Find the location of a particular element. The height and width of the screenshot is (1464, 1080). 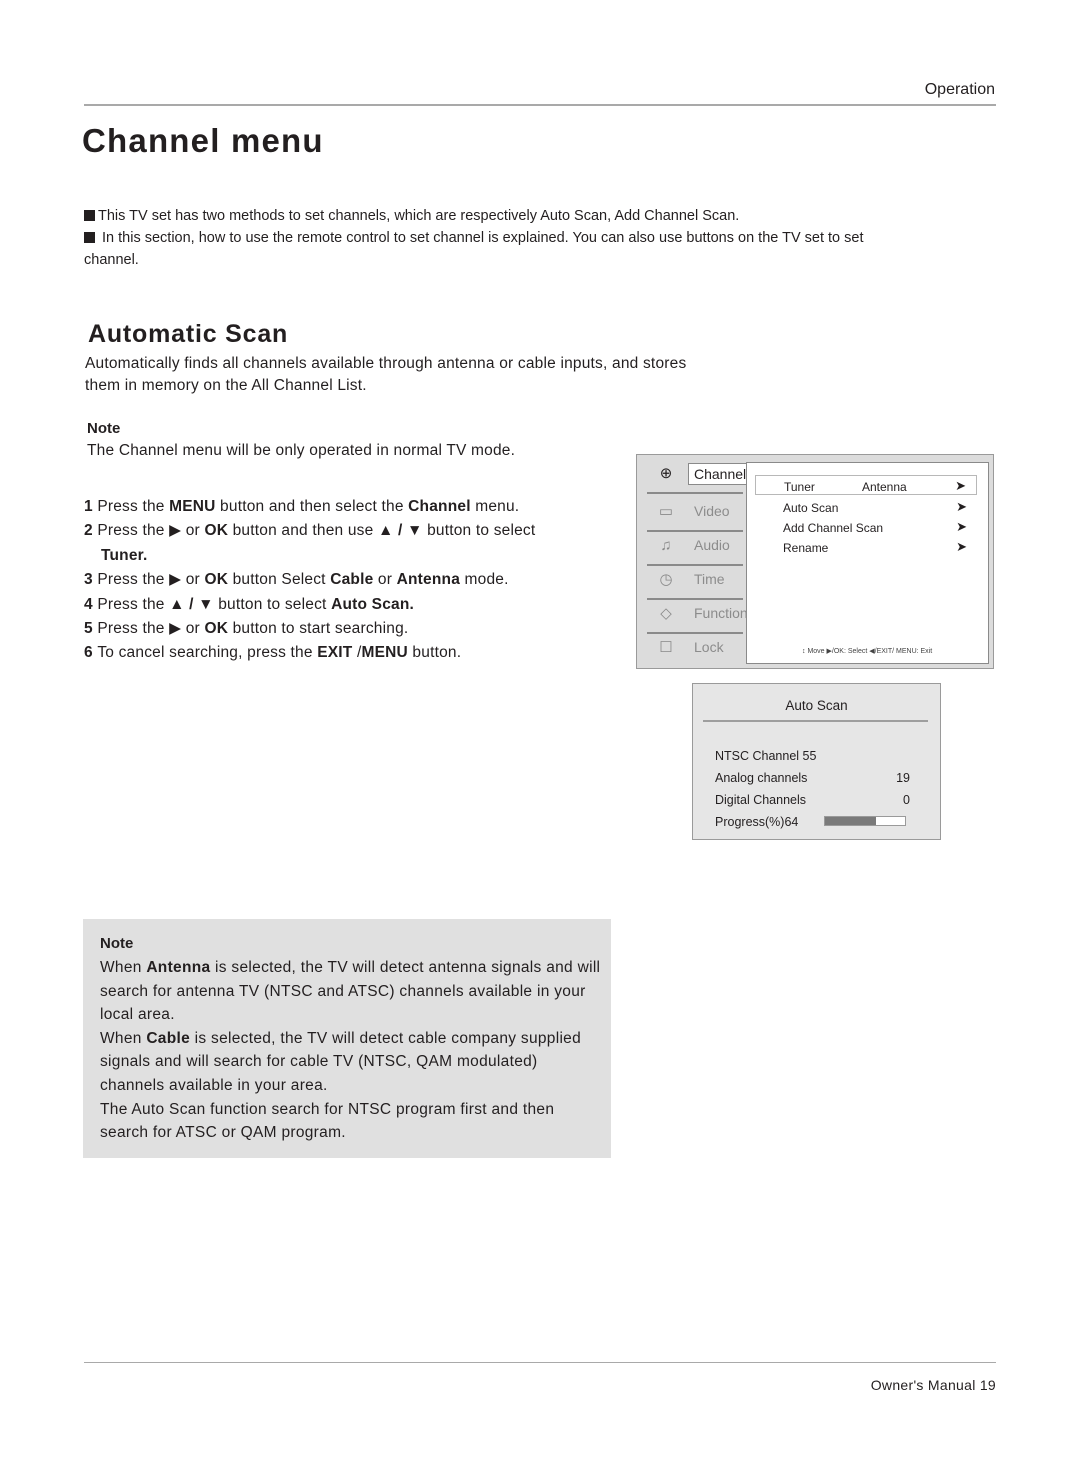

dialog-title: Auto Scan is located at coordinates (816, 705).